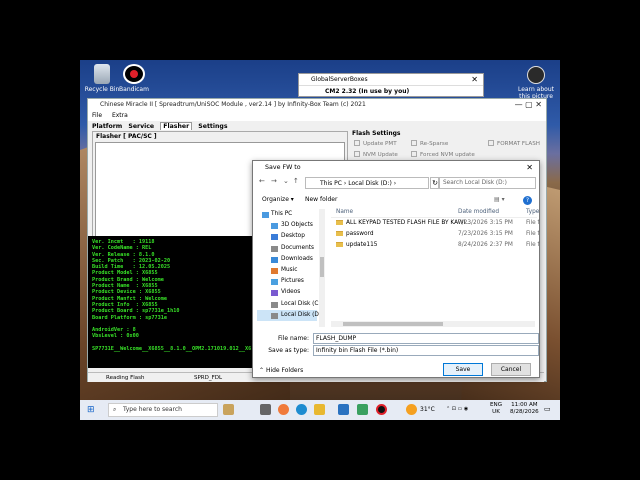 This screenshot has height=480, width=640. I want to click on col-type: Type, so click(532, 212).